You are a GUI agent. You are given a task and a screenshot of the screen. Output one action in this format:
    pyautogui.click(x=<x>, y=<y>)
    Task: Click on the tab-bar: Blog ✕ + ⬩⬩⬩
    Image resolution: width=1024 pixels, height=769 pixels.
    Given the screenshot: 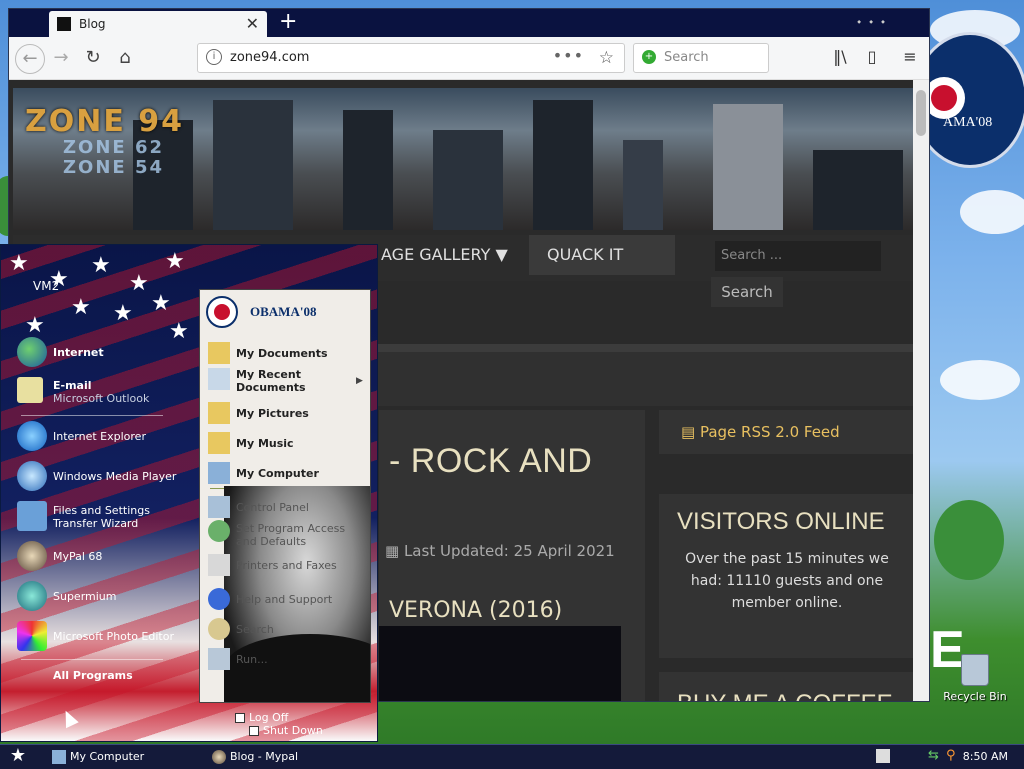 What is the action you would take?
    pyautogui.click(x=469, y=23)
    